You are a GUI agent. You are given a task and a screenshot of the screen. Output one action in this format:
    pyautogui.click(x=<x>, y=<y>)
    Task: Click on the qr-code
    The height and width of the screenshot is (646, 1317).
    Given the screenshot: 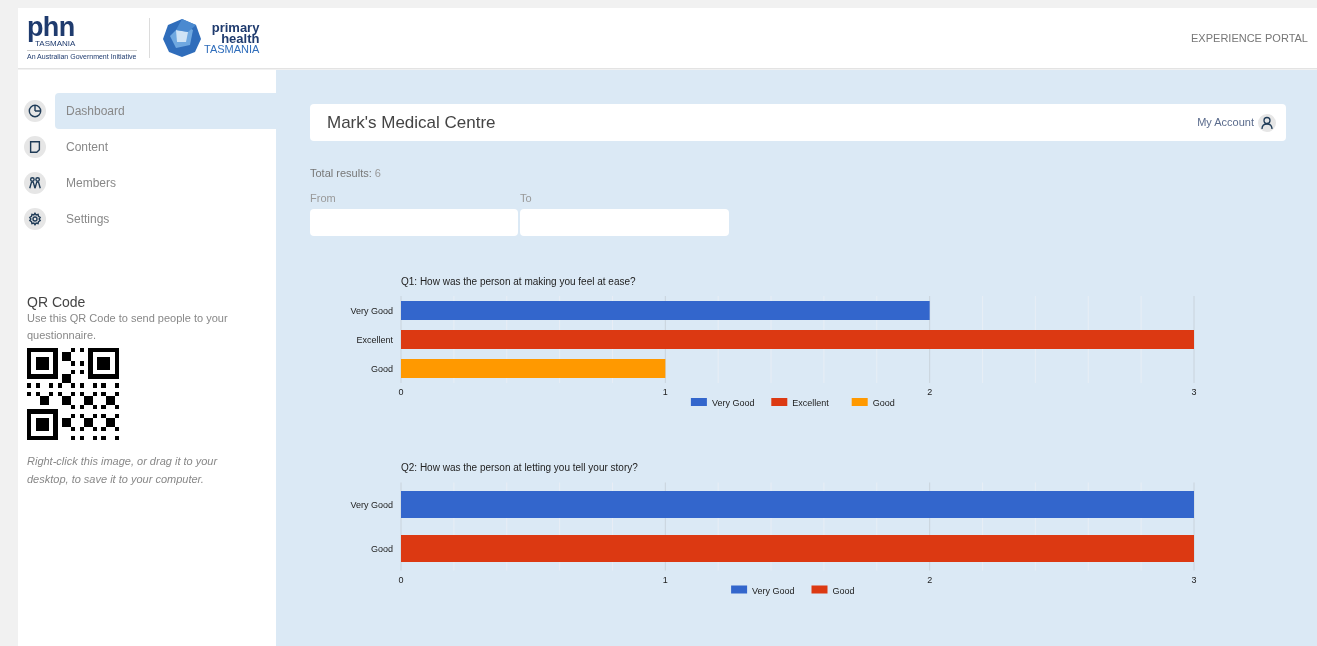 What is the action you would take?
    pyautogui.click(x=73, y=394)
    